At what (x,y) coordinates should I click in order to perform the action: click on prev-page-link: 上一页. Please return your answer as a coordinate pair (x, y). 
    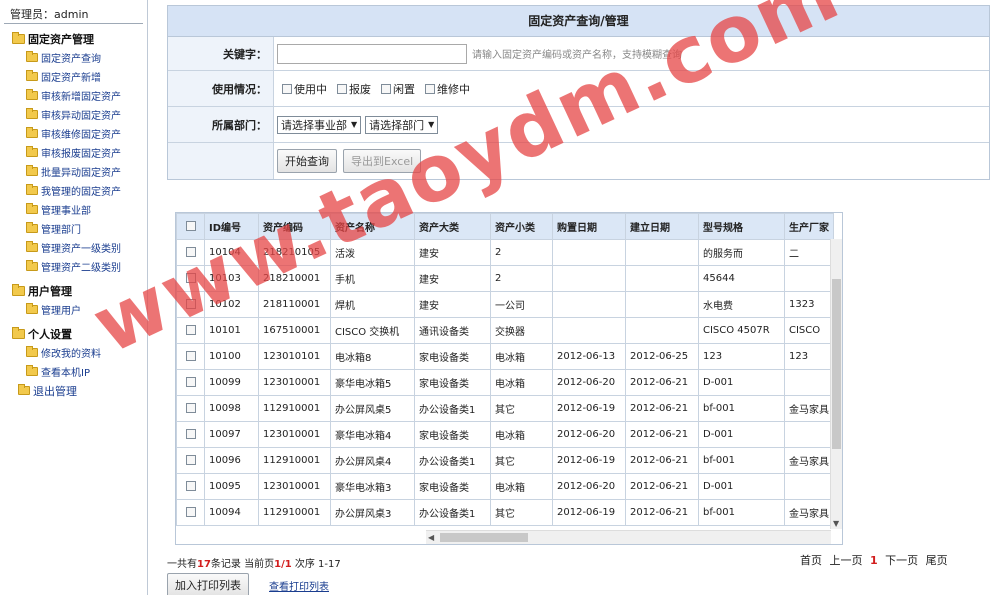
    Looking at the image, I should click on (846, 560).